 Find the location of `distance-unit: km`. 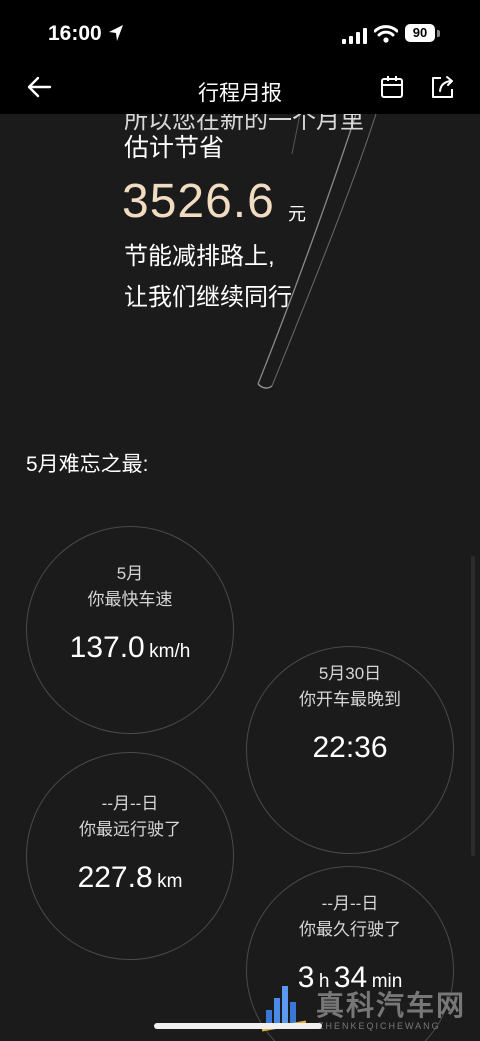

distance-unit: km is located at coordinates (170, 881).